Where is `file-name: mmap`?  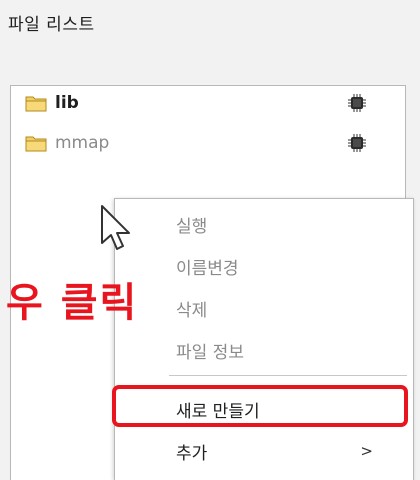
file-name: mmap is located at coordinates (82, 143).